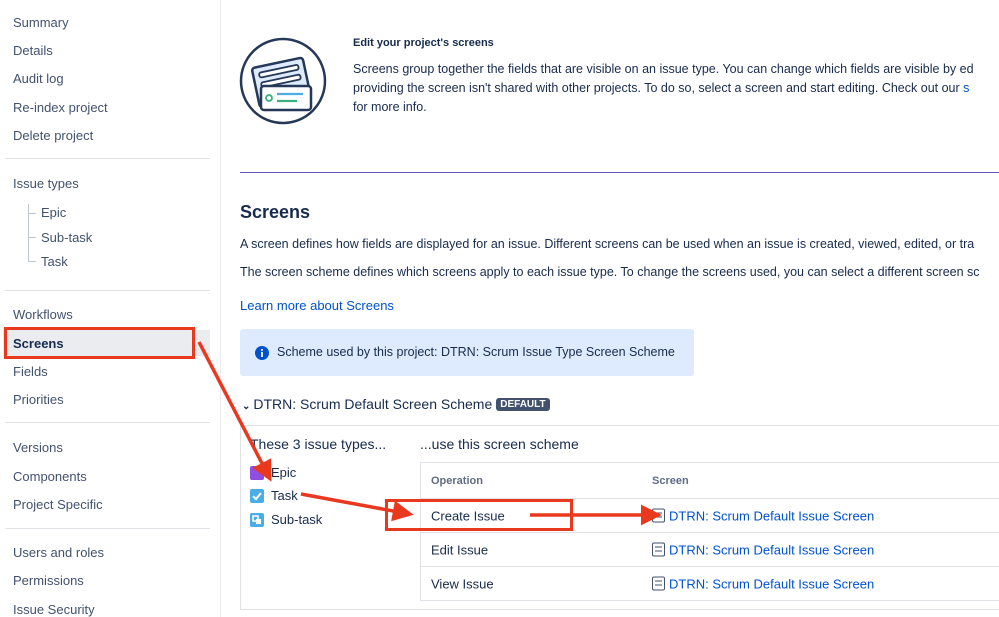 The image size is (999, 617). Describe the element at coordinates (38, 447) in the screenshot. I see `sidebar-item-versions: Versions` at that location.